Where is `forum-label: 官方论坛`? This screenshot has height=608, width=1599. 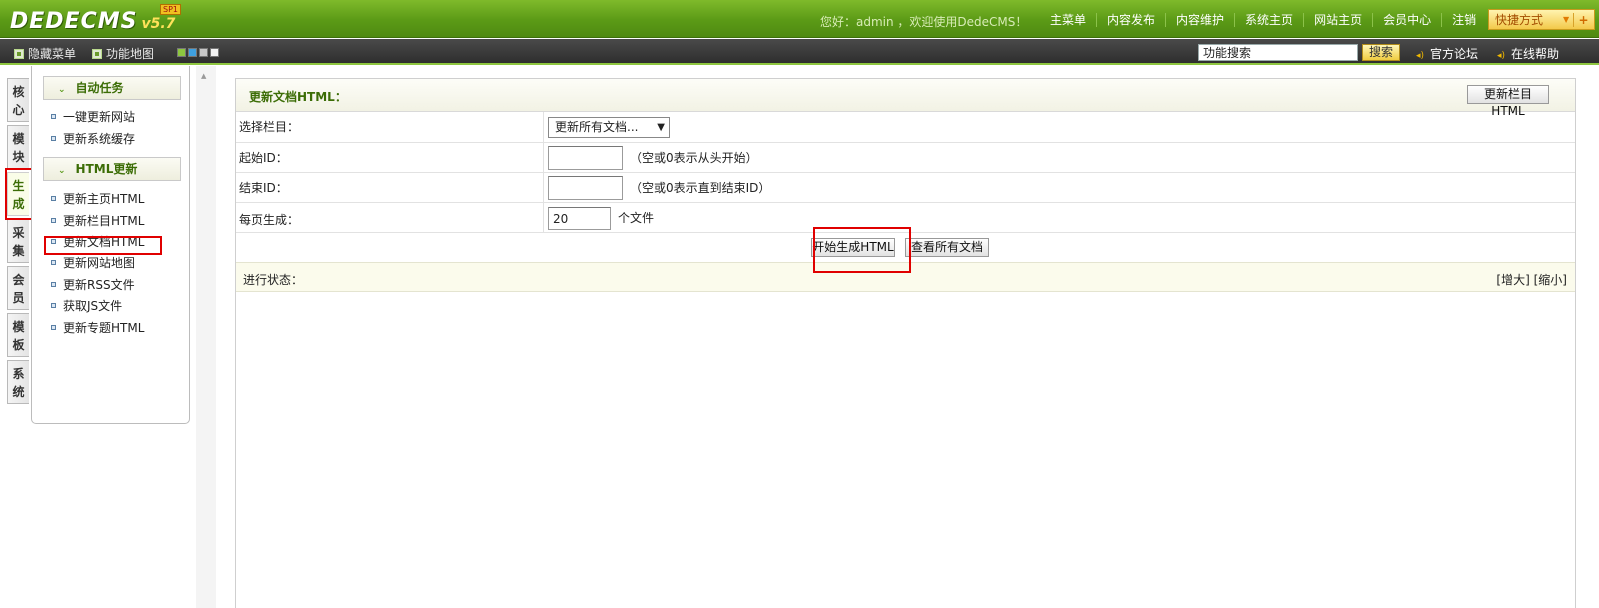 forum-label: 官方论坛 is located at coordinates (1454, 54).